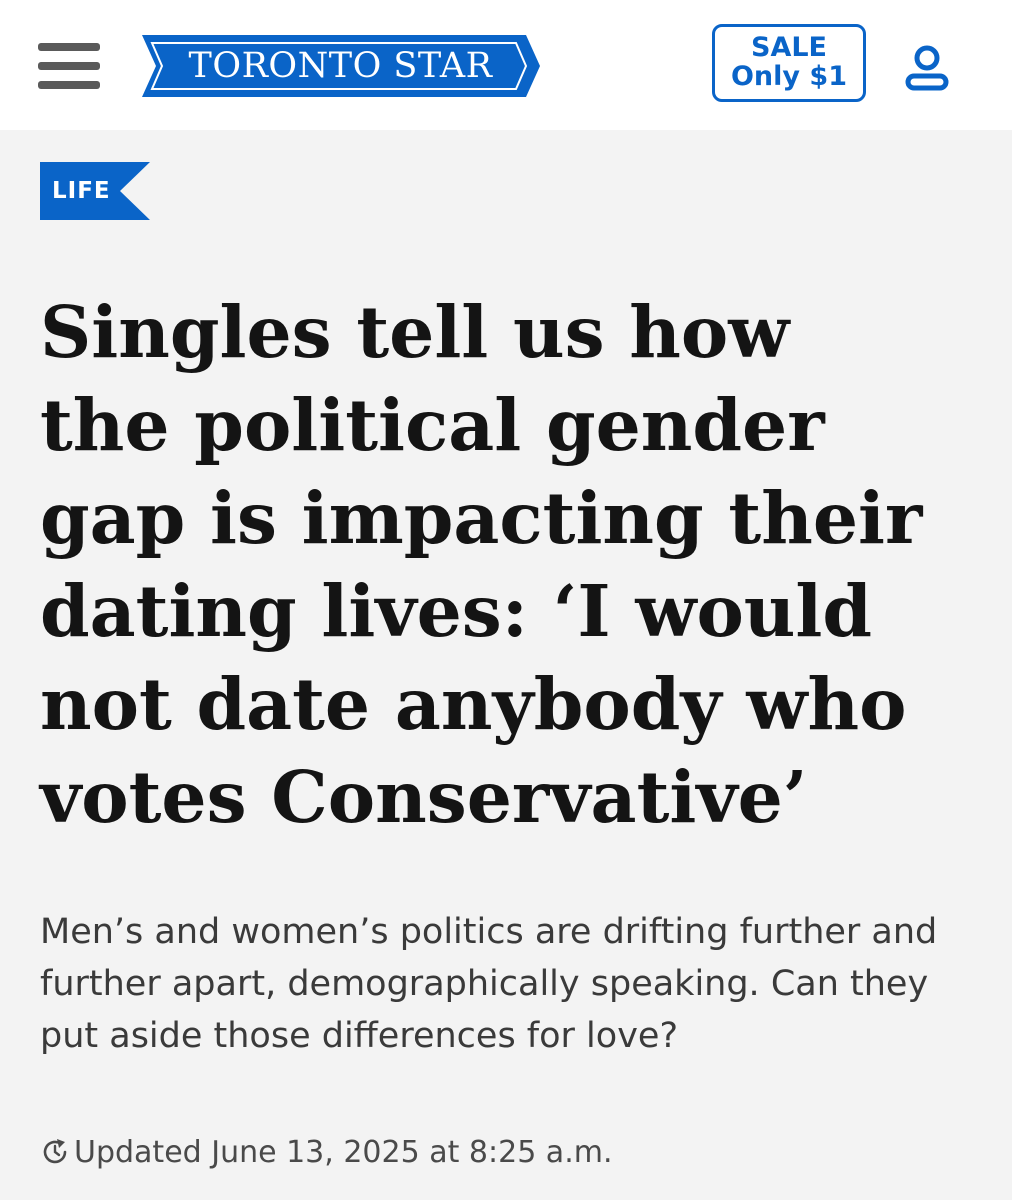 Image resolution: width=1012 pixels, height=1200 pixels. I want to click on article-timestamp: Updated June 13, 2025 at 8:25 a.m., so click(326, 1152).